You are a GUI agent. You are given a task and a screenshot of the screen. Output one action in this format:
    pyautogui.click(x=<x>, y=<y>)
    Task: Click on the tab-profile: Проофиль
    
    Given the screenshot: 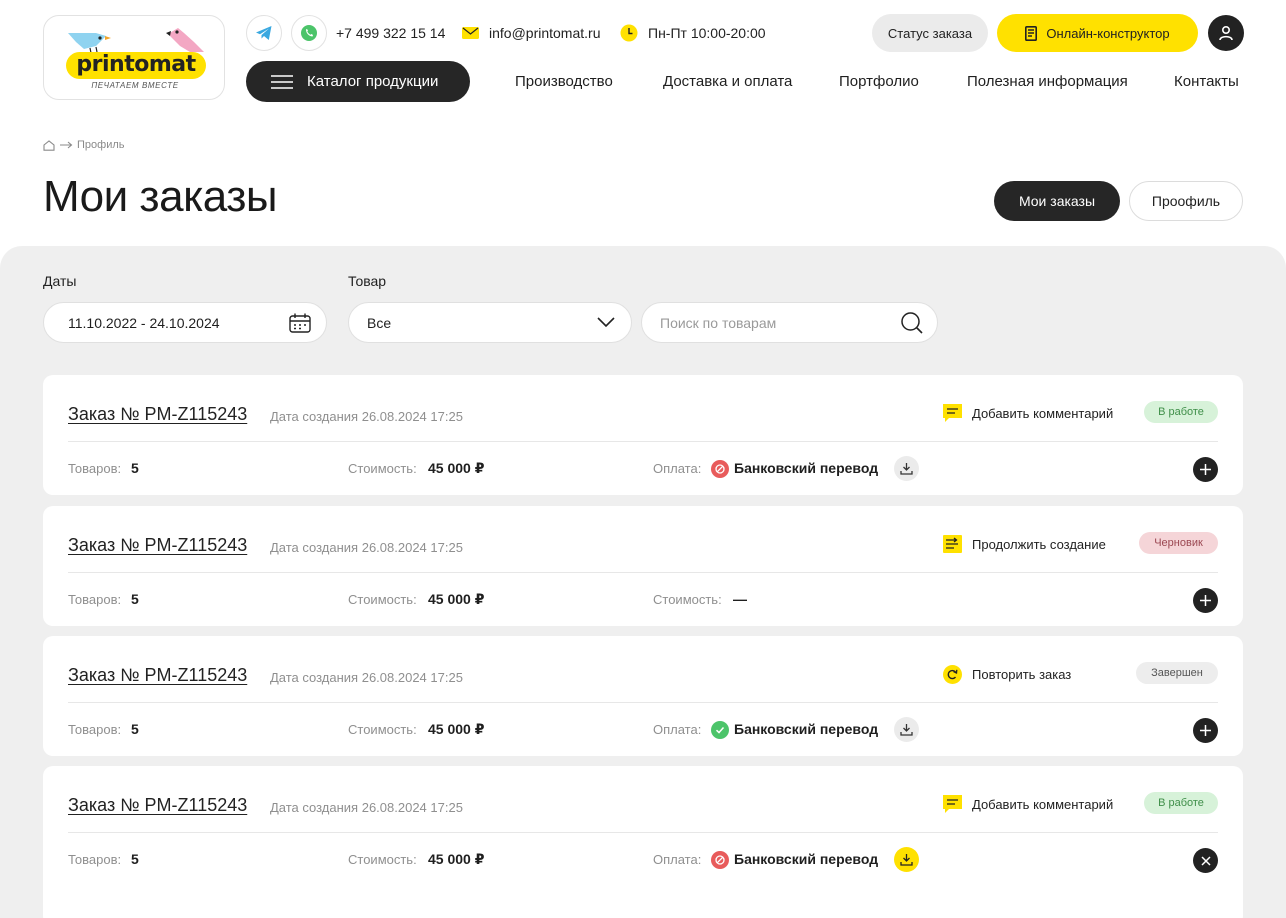 What is the action you would take?
    pyautogui.click(x=1186, y=201)
    